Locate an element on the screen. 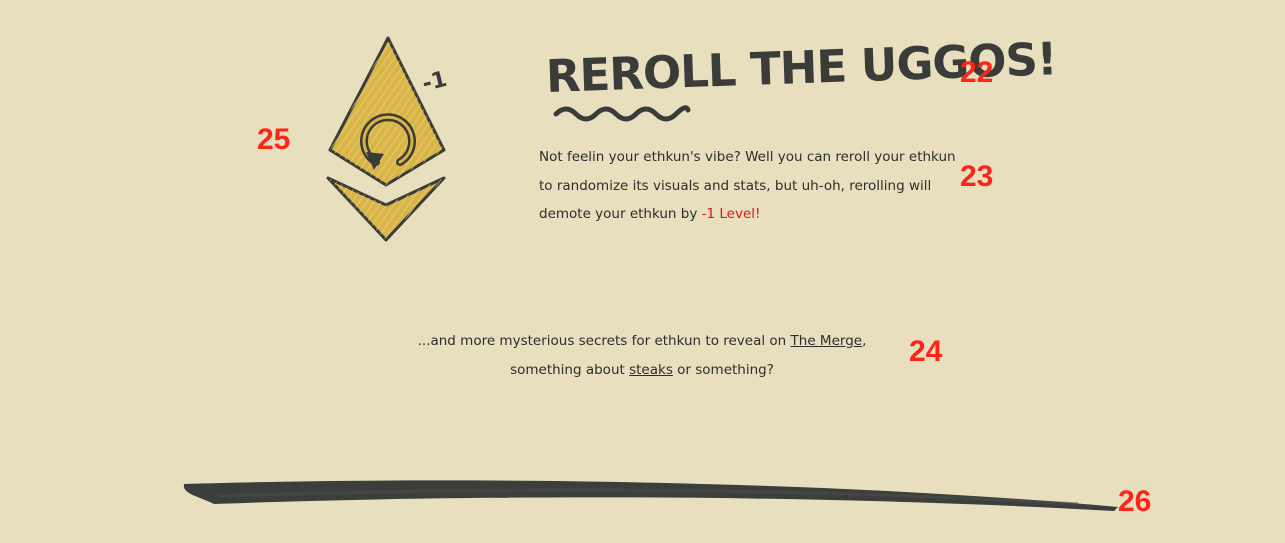 The image size is (1285, 543). eth-reroll-icon: -1 is located at coordinates (388, 139).